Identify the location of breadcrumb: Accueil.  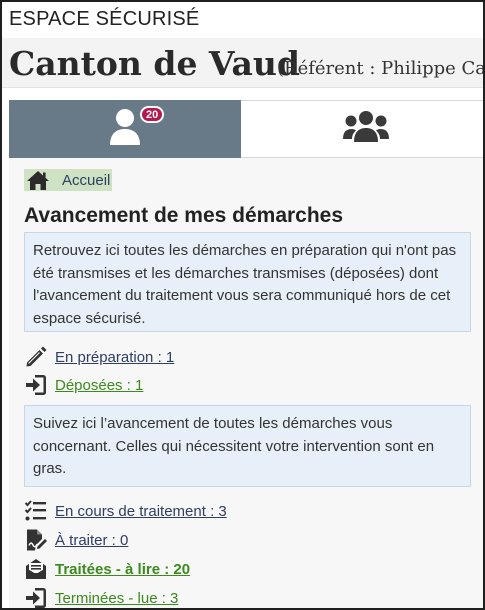
(68, 180).